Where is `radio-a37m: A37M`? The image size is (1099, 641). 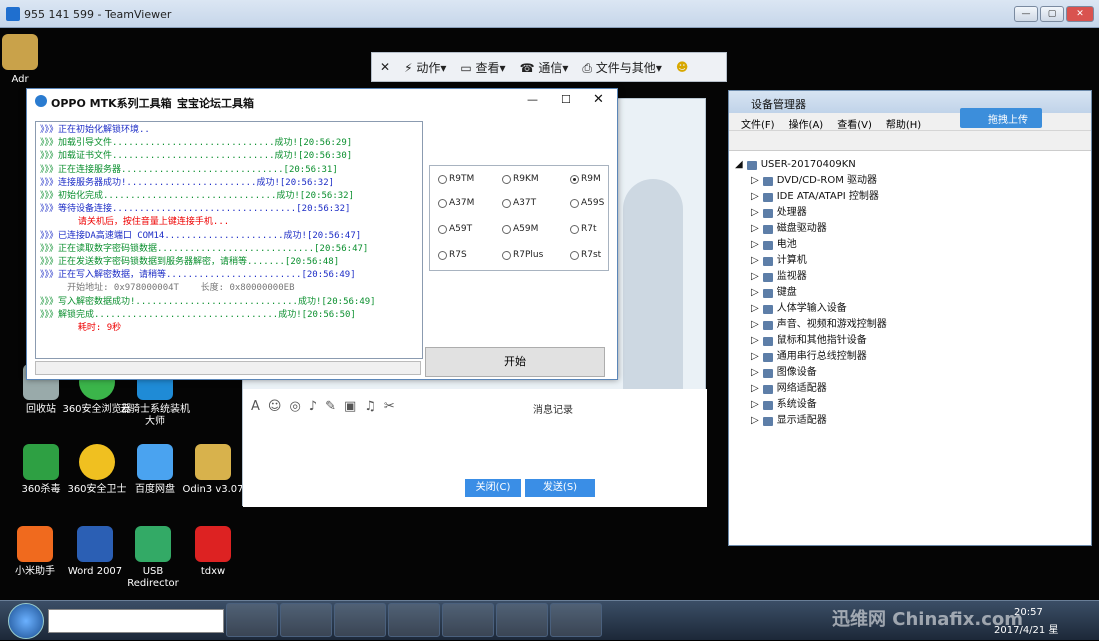
radio-a37m: A37M is located at coordinates (456, 203).